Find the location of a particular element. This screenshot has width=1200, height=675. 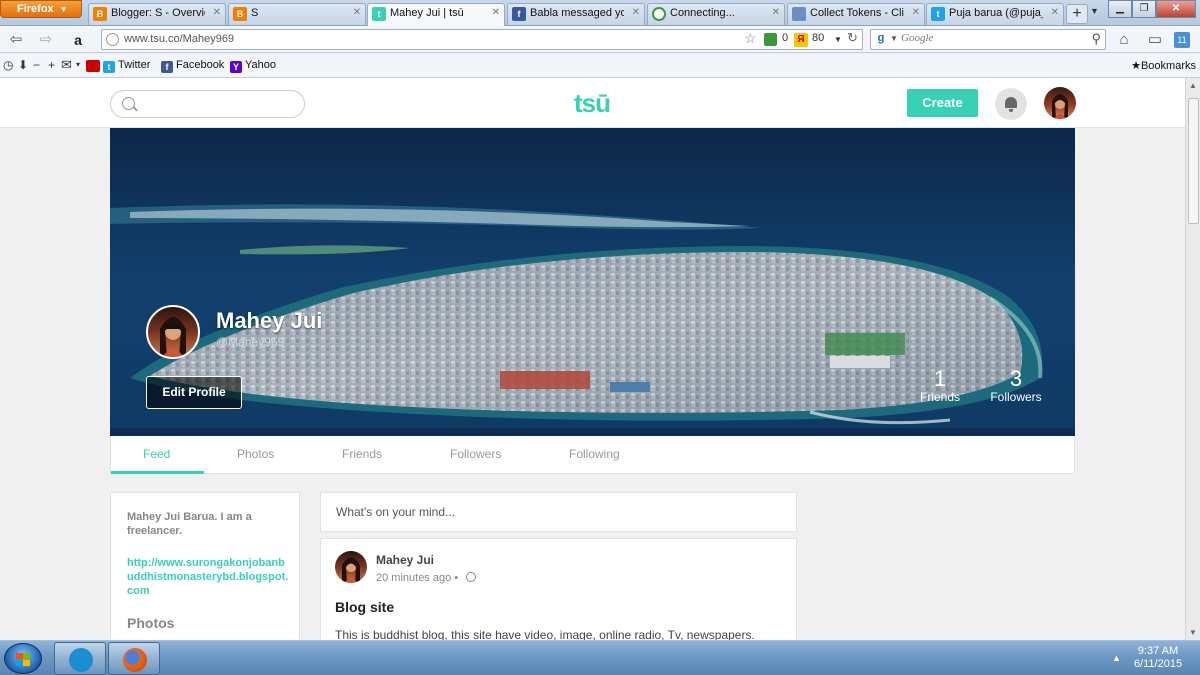

youtube-icon is located at coordinates (93, 66).